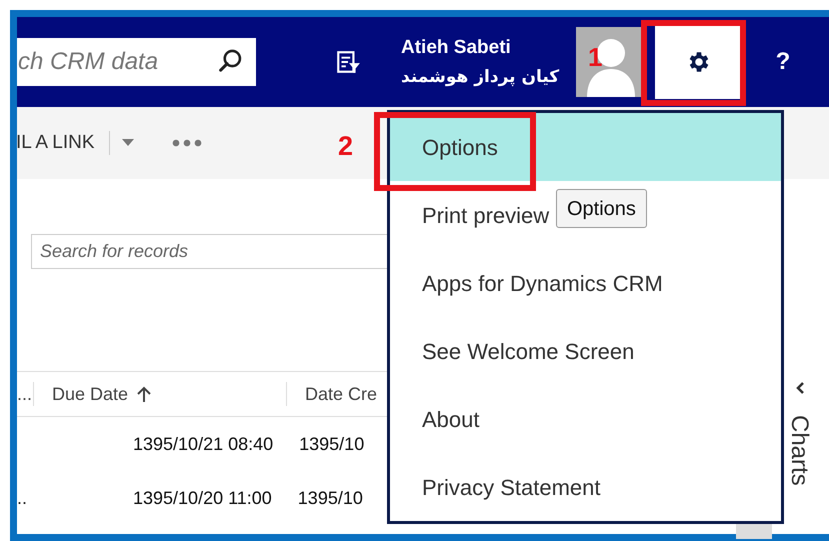 The width and height of the screenshot is (829, 541). I want to click on annotation-number: 2, so click(346, 146).